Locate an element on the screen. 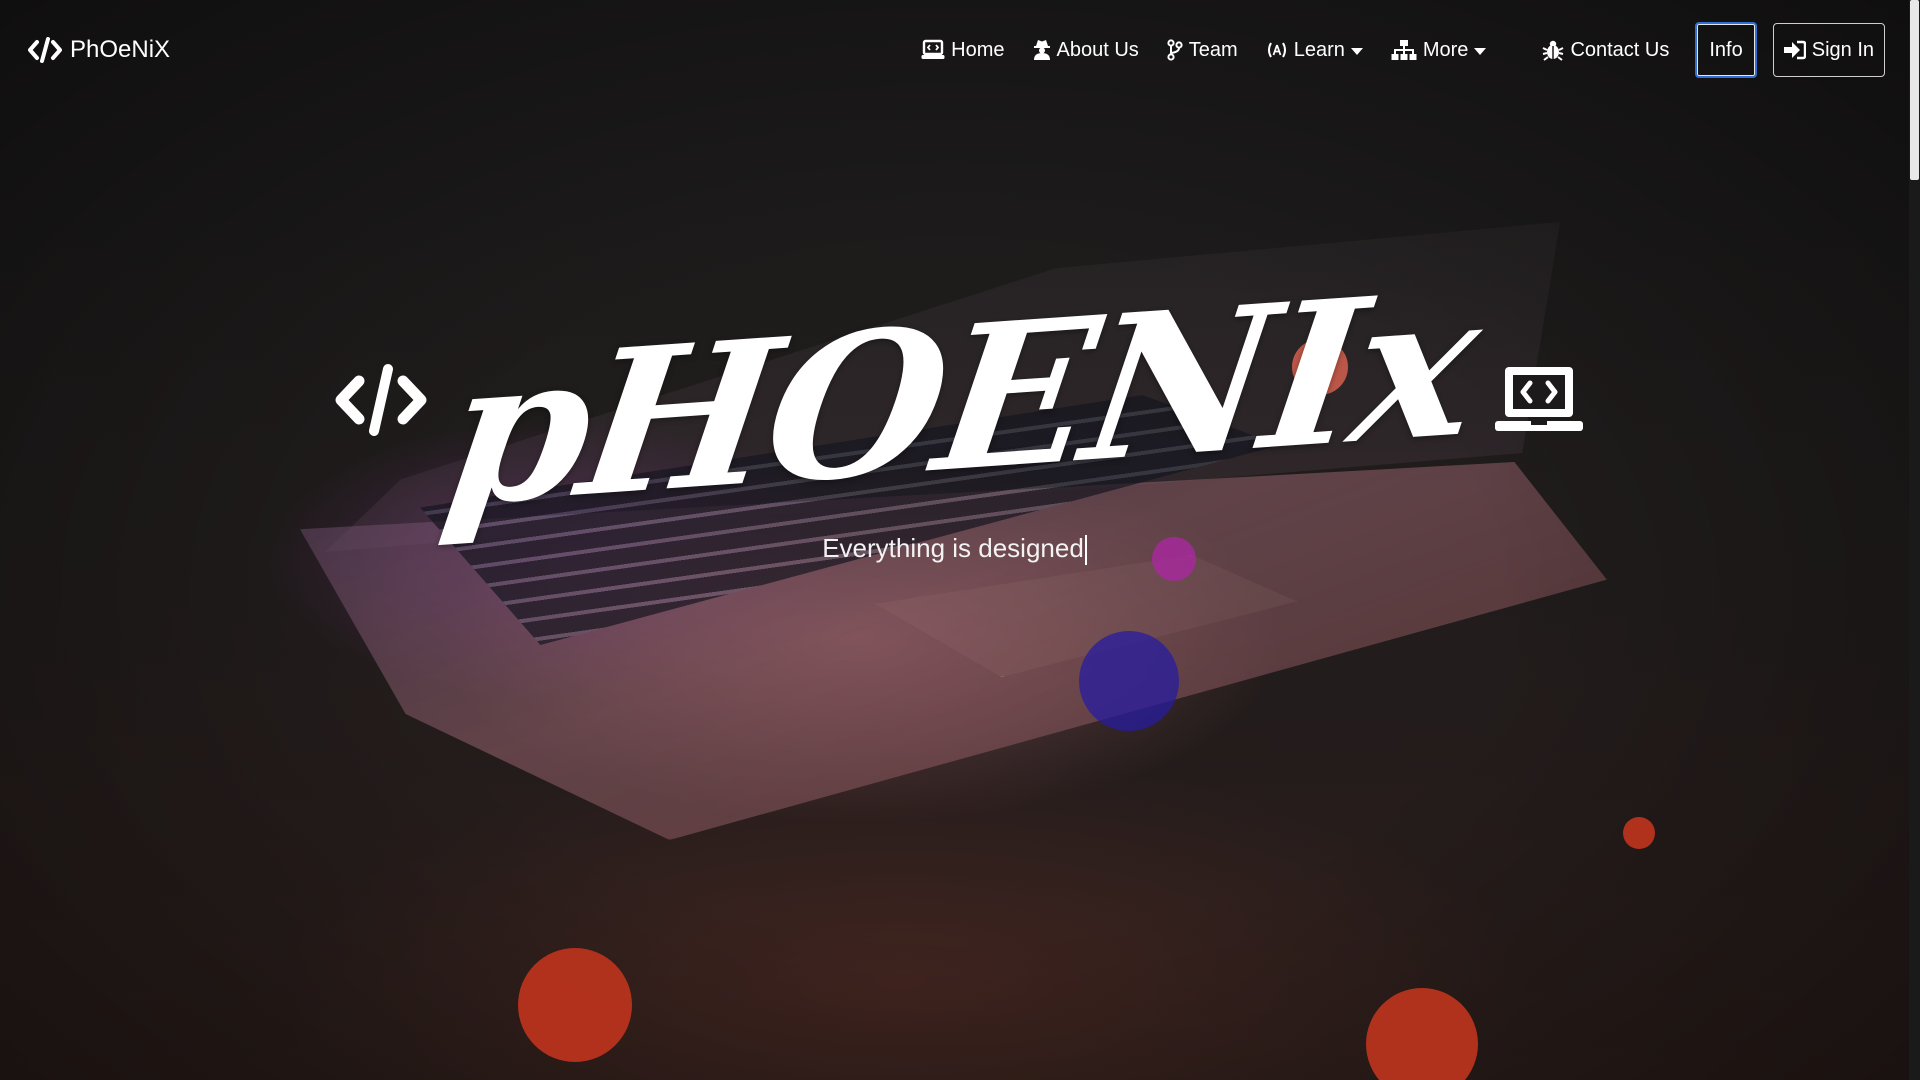  code-branch-icon is located at coordinates (1175, 50).